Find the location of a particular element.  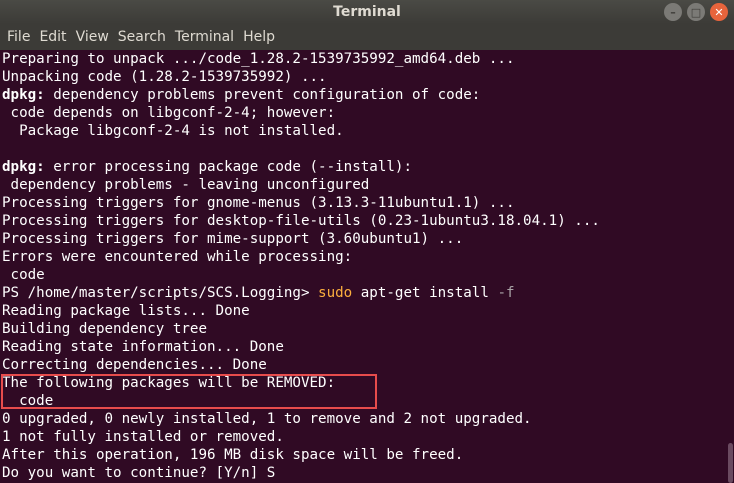

menu-help: Help is located at coordinates (259, 37).